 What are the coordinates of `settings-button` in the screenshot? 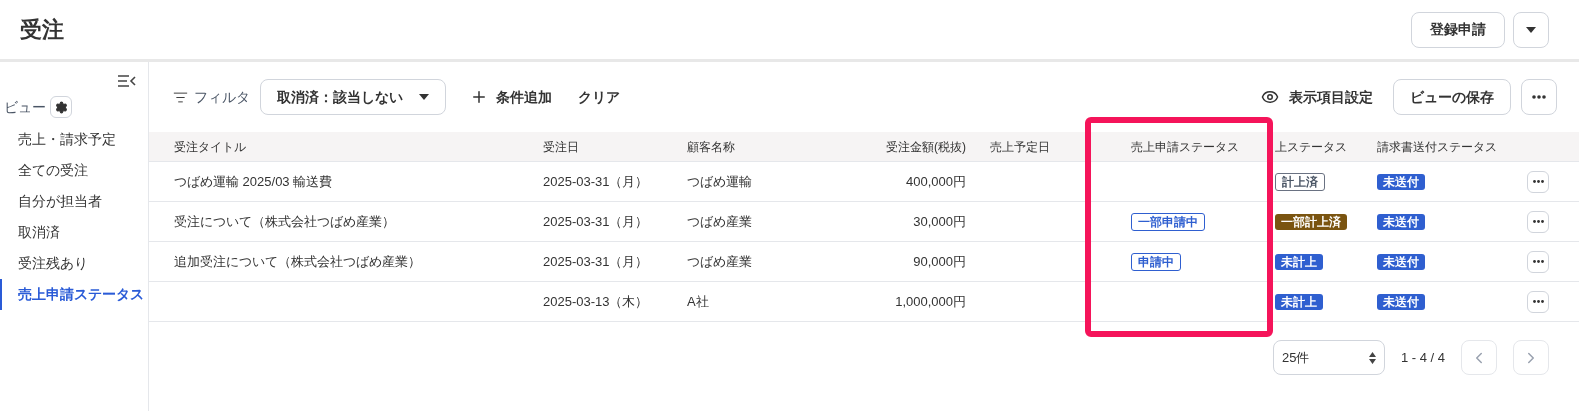 It's located at (61, 107).